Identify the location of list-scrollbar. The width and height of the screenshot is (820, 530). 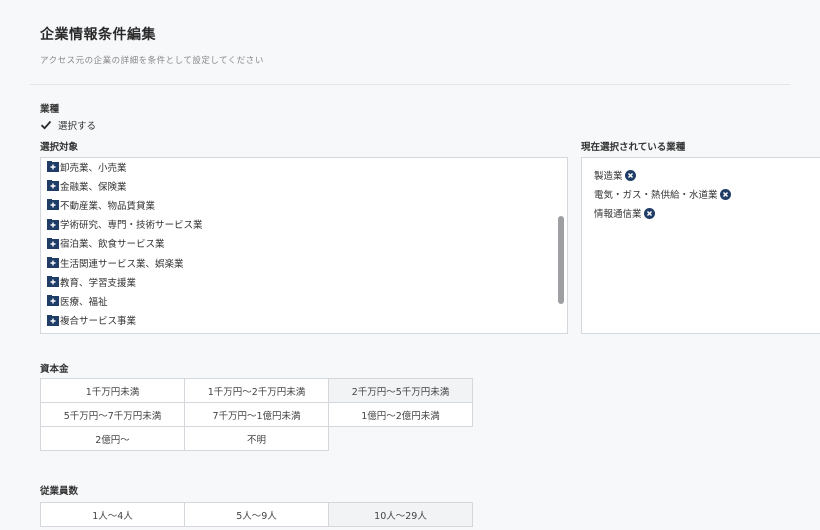
(561, 260).